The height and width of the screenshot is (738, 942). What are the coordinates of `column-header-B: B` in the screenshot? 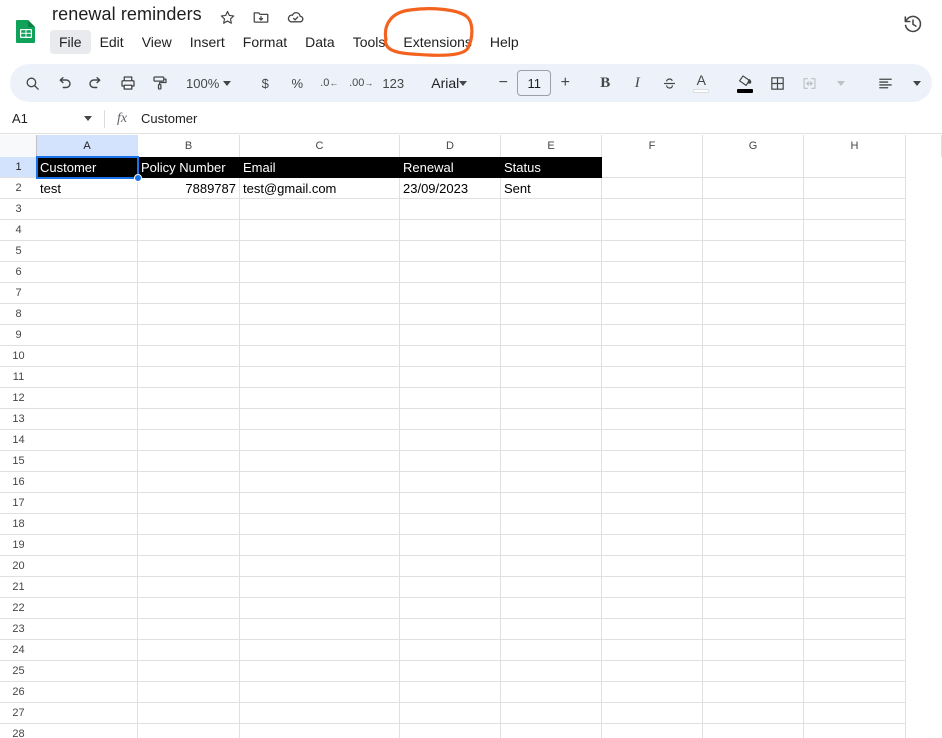 It's located at (189, 146).